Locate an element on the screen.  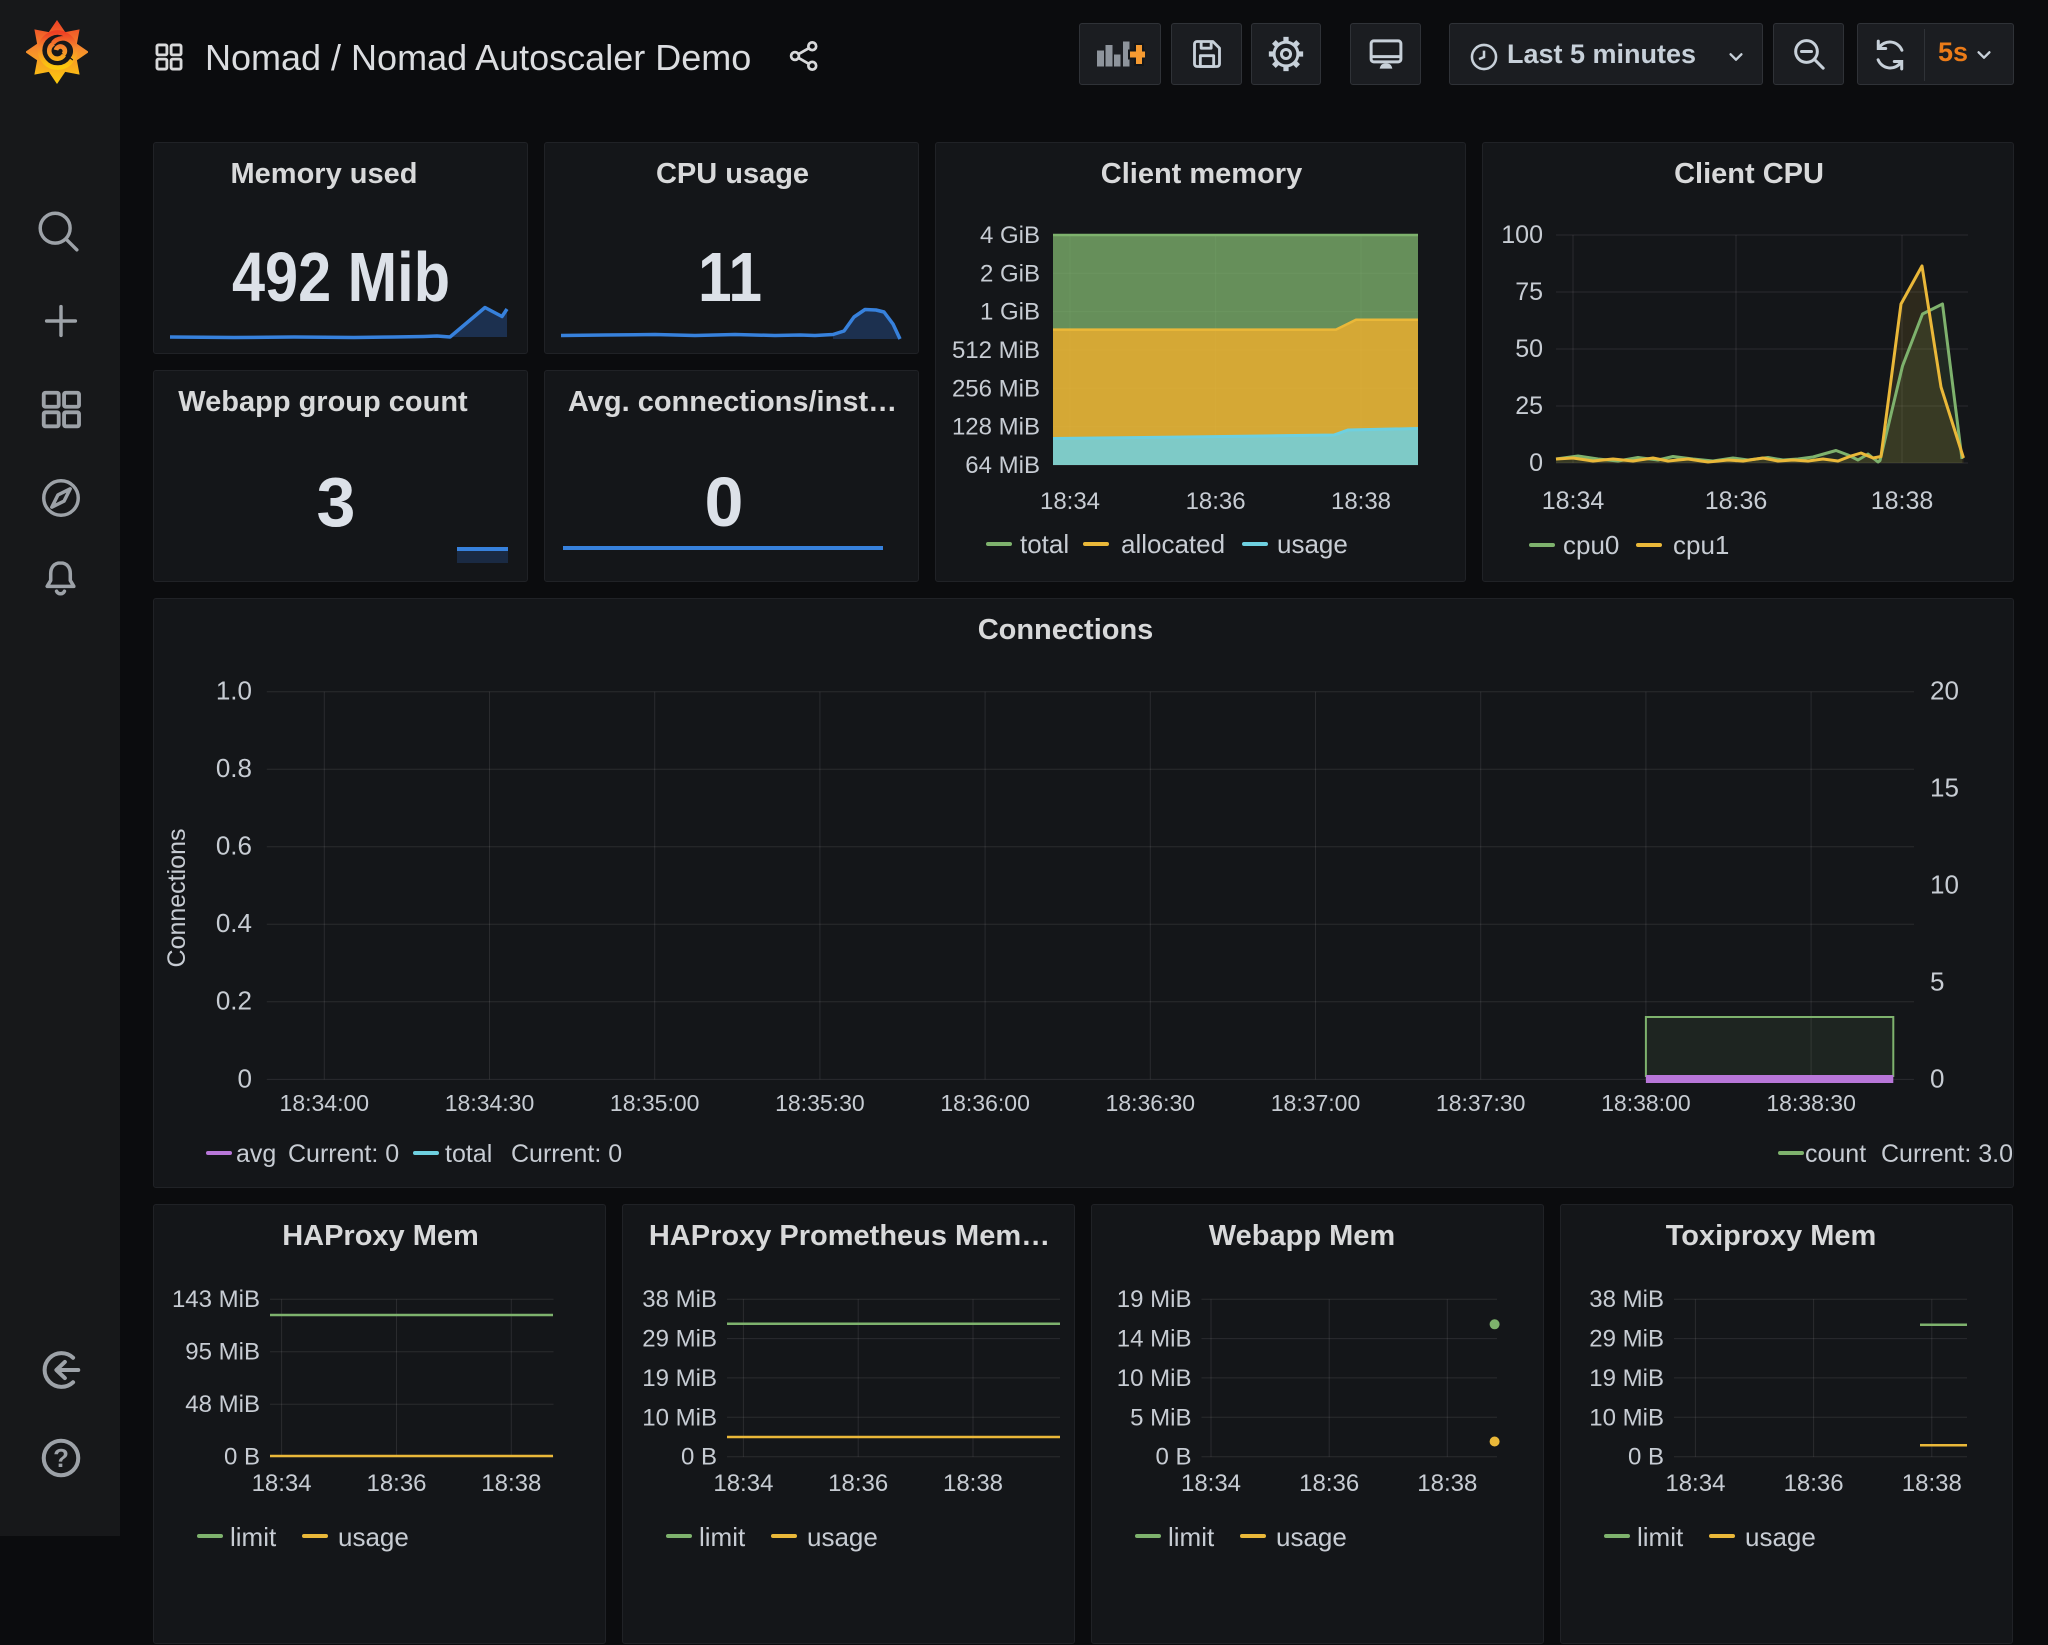
svg-text: 18:36:30 is located at coordinates (1151, 1103).